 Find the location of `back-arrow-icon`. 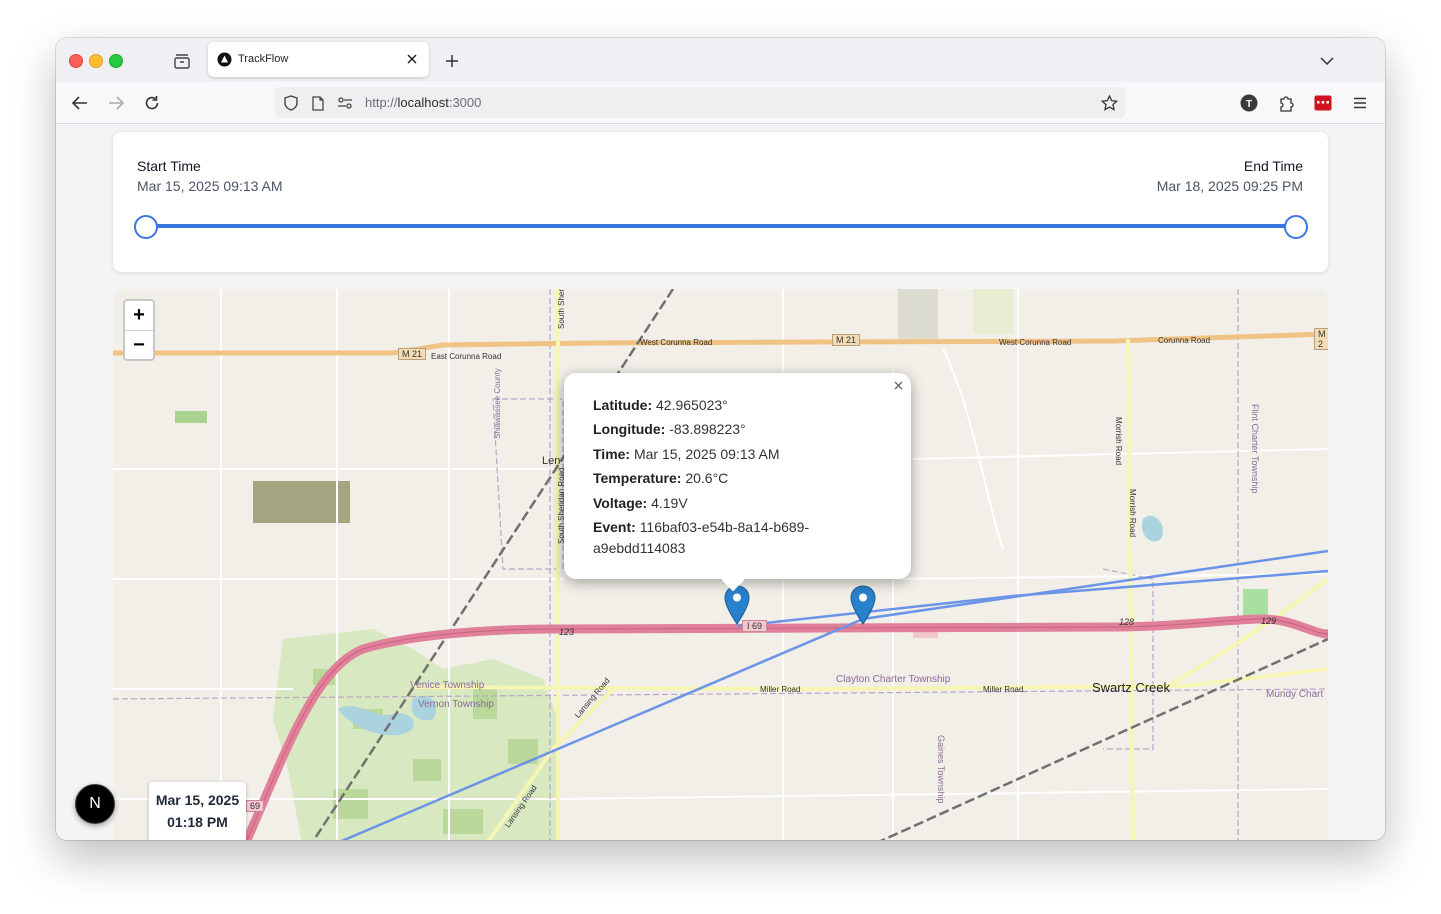

back-arrow-icon is located at coordinates (80, 103).